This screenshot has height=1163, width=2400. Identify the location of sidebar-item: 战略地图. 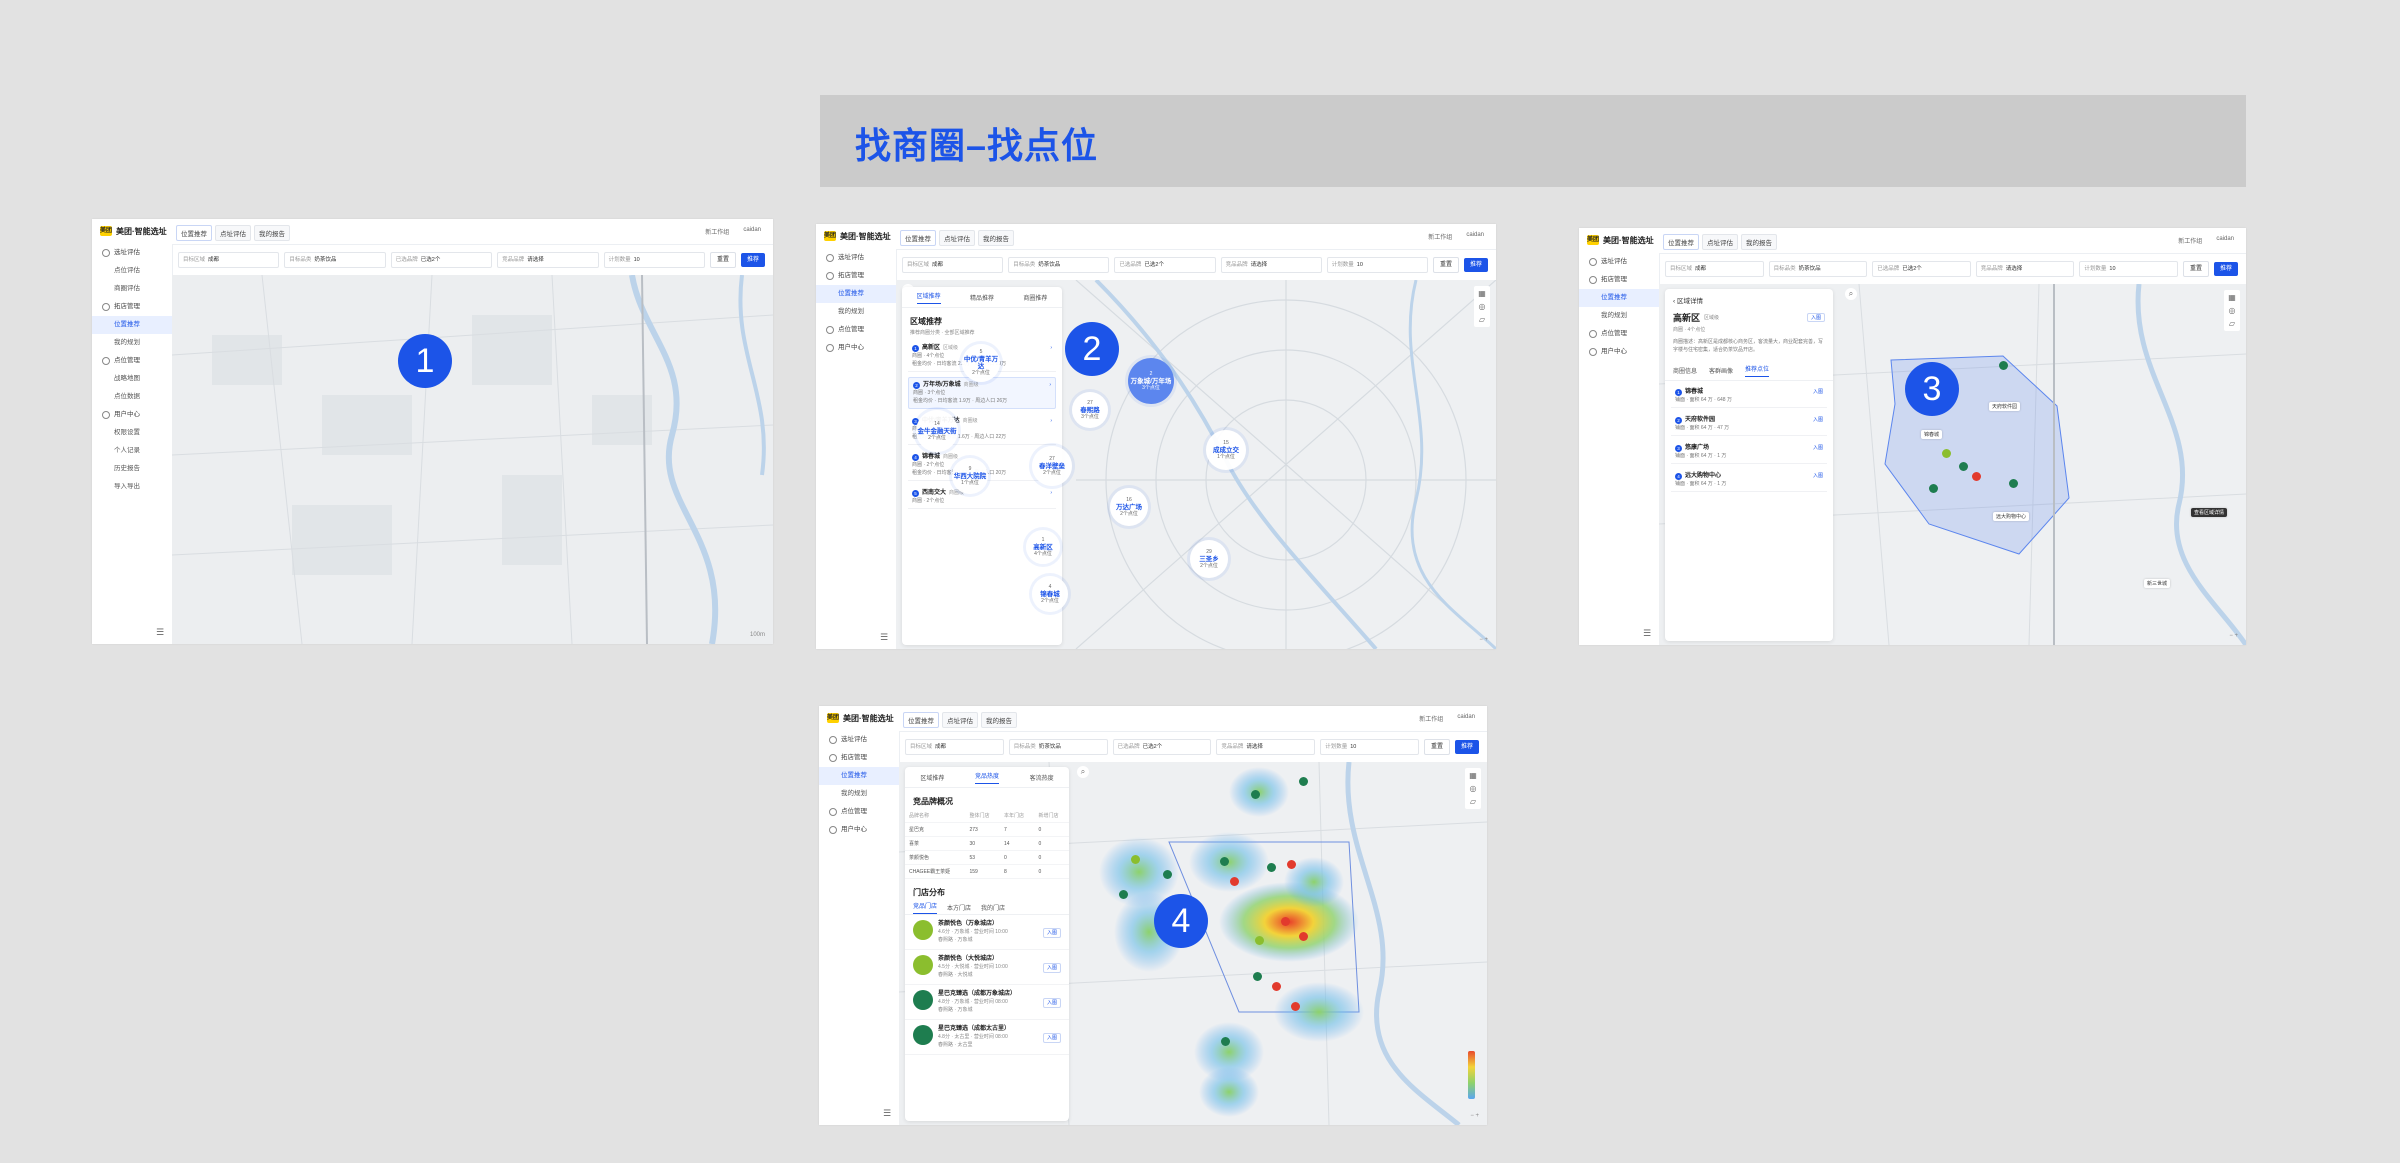
(132, 379).